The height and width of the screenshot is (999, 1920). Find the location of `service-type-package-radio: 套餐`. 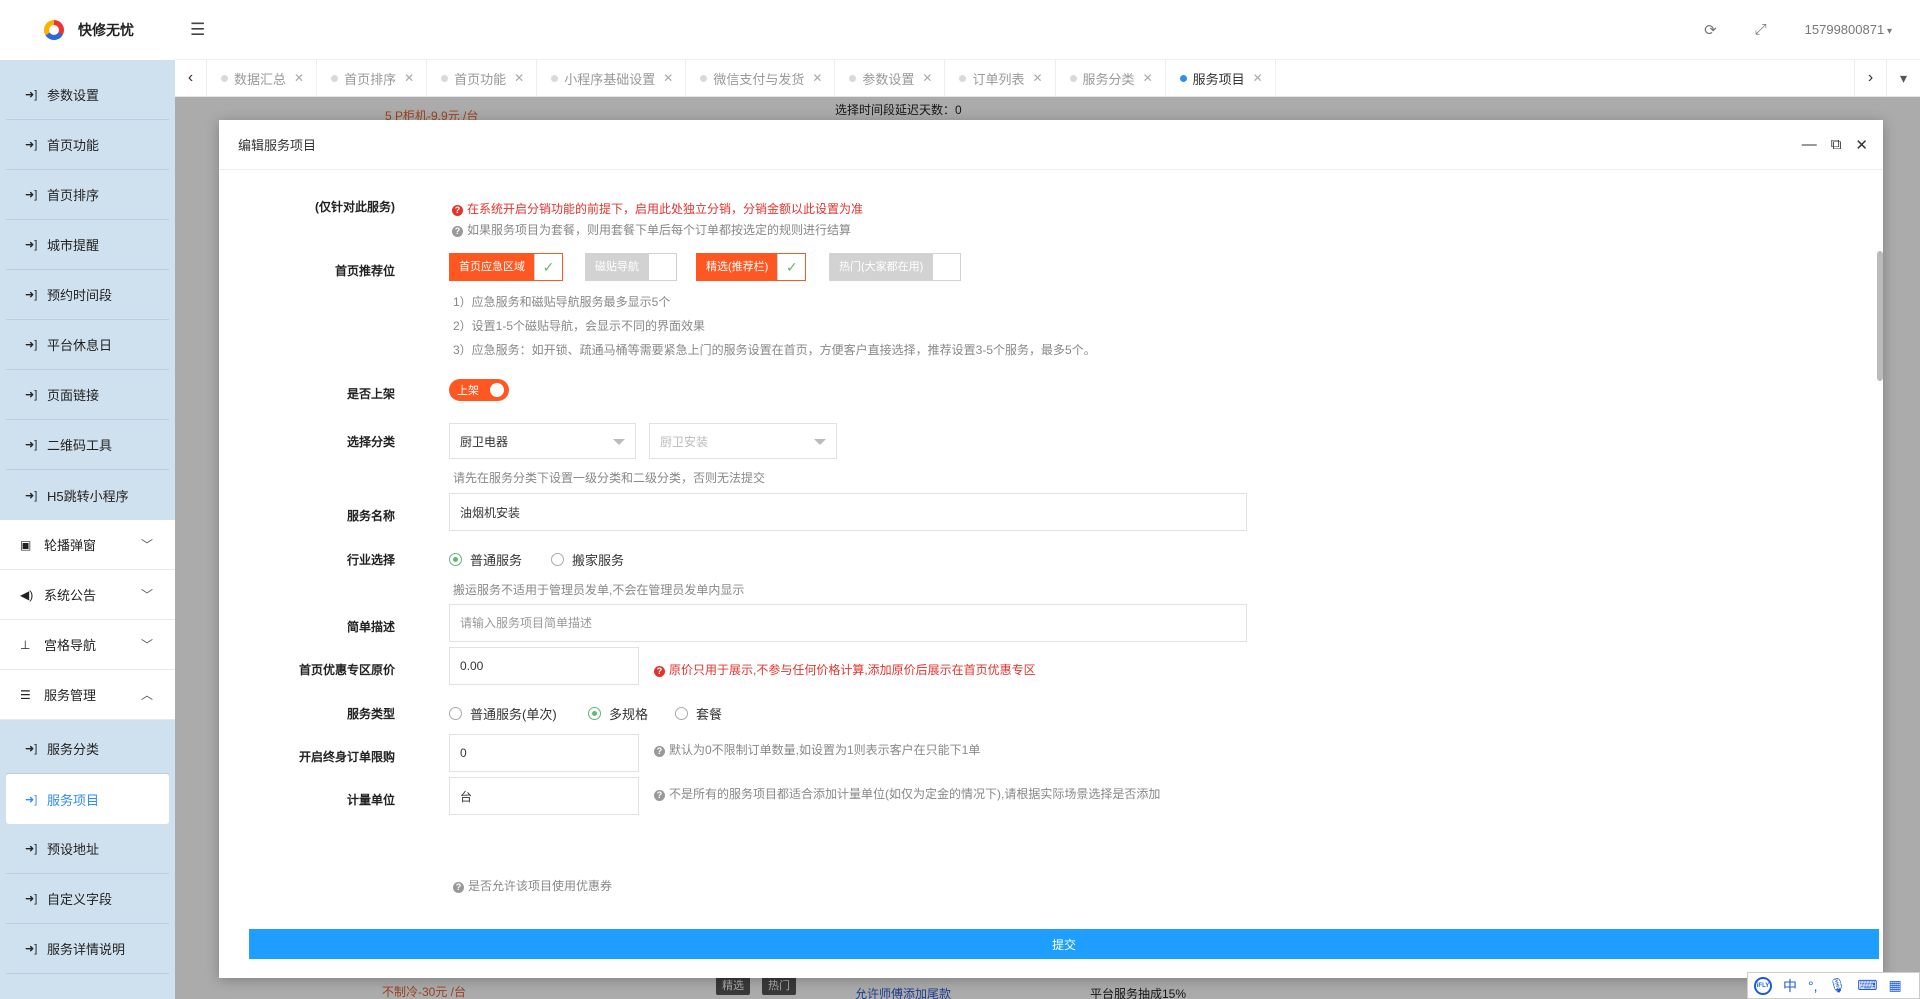

service-type-package-radio: 套餐 is located at coordinates (698, 713).